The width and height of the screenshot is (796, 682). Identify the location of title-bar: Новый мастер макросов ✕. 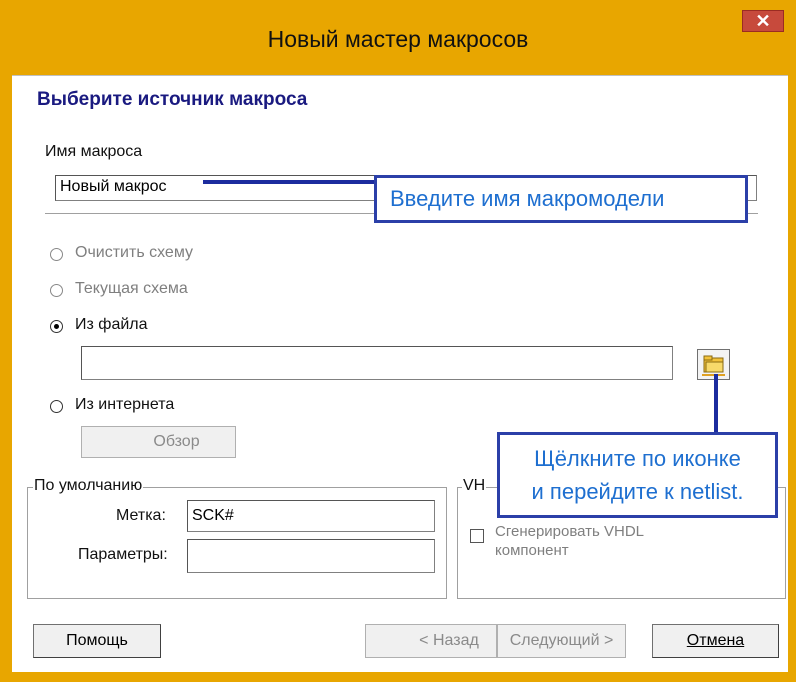
(398, 41).